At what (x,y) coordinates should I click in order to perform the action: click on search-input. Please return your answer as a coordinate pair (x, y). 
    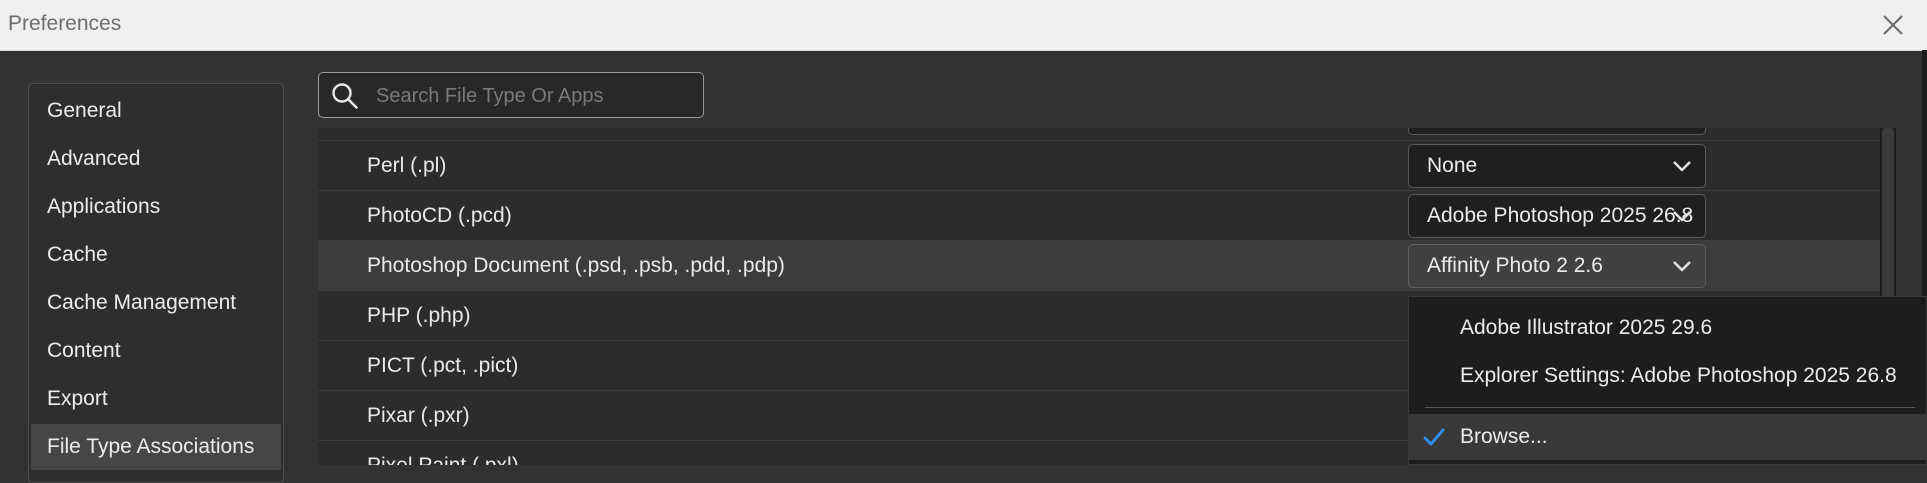
    Looking at the image, I should click on (531, 96).